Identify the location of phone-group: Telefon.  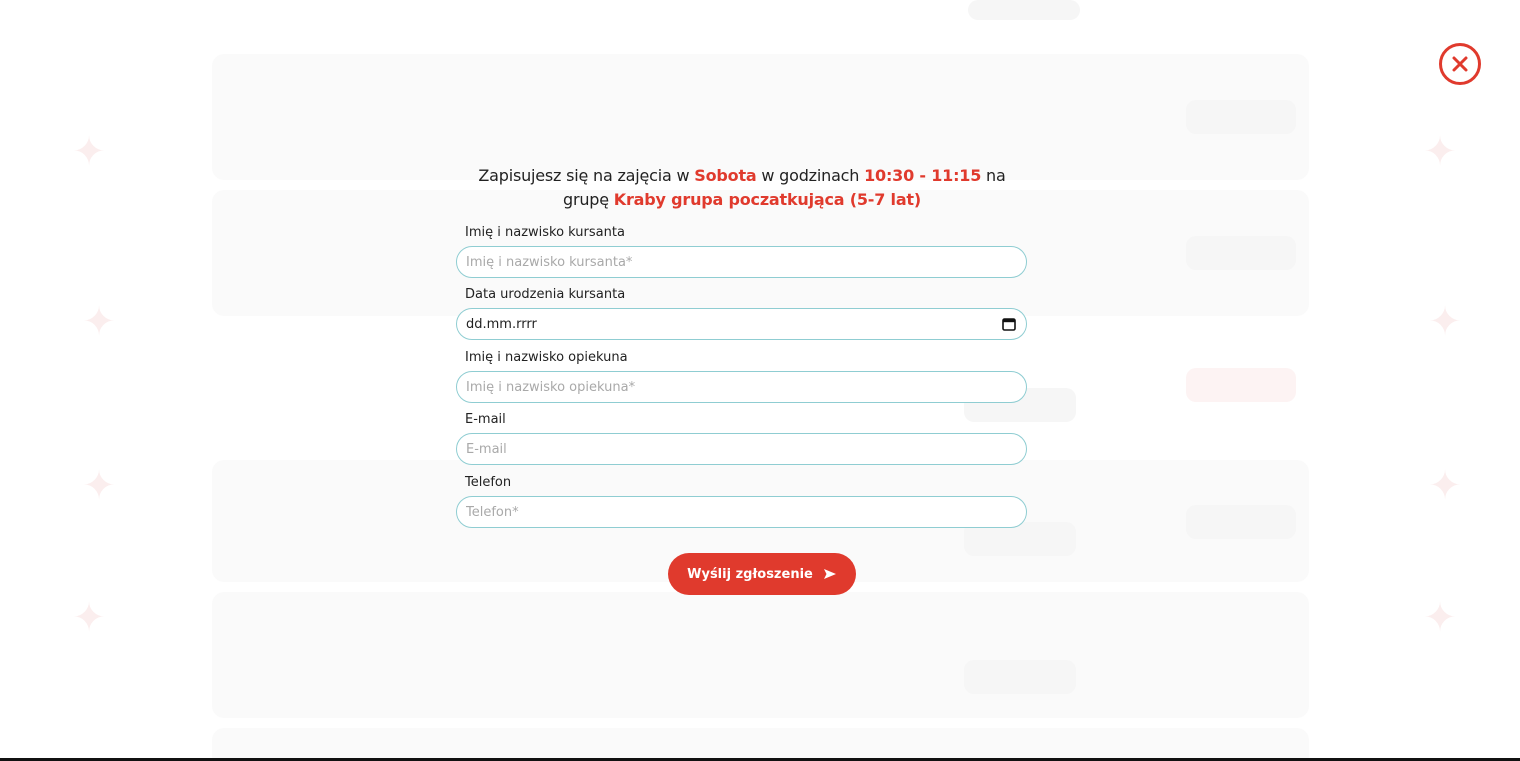
(741, 501).